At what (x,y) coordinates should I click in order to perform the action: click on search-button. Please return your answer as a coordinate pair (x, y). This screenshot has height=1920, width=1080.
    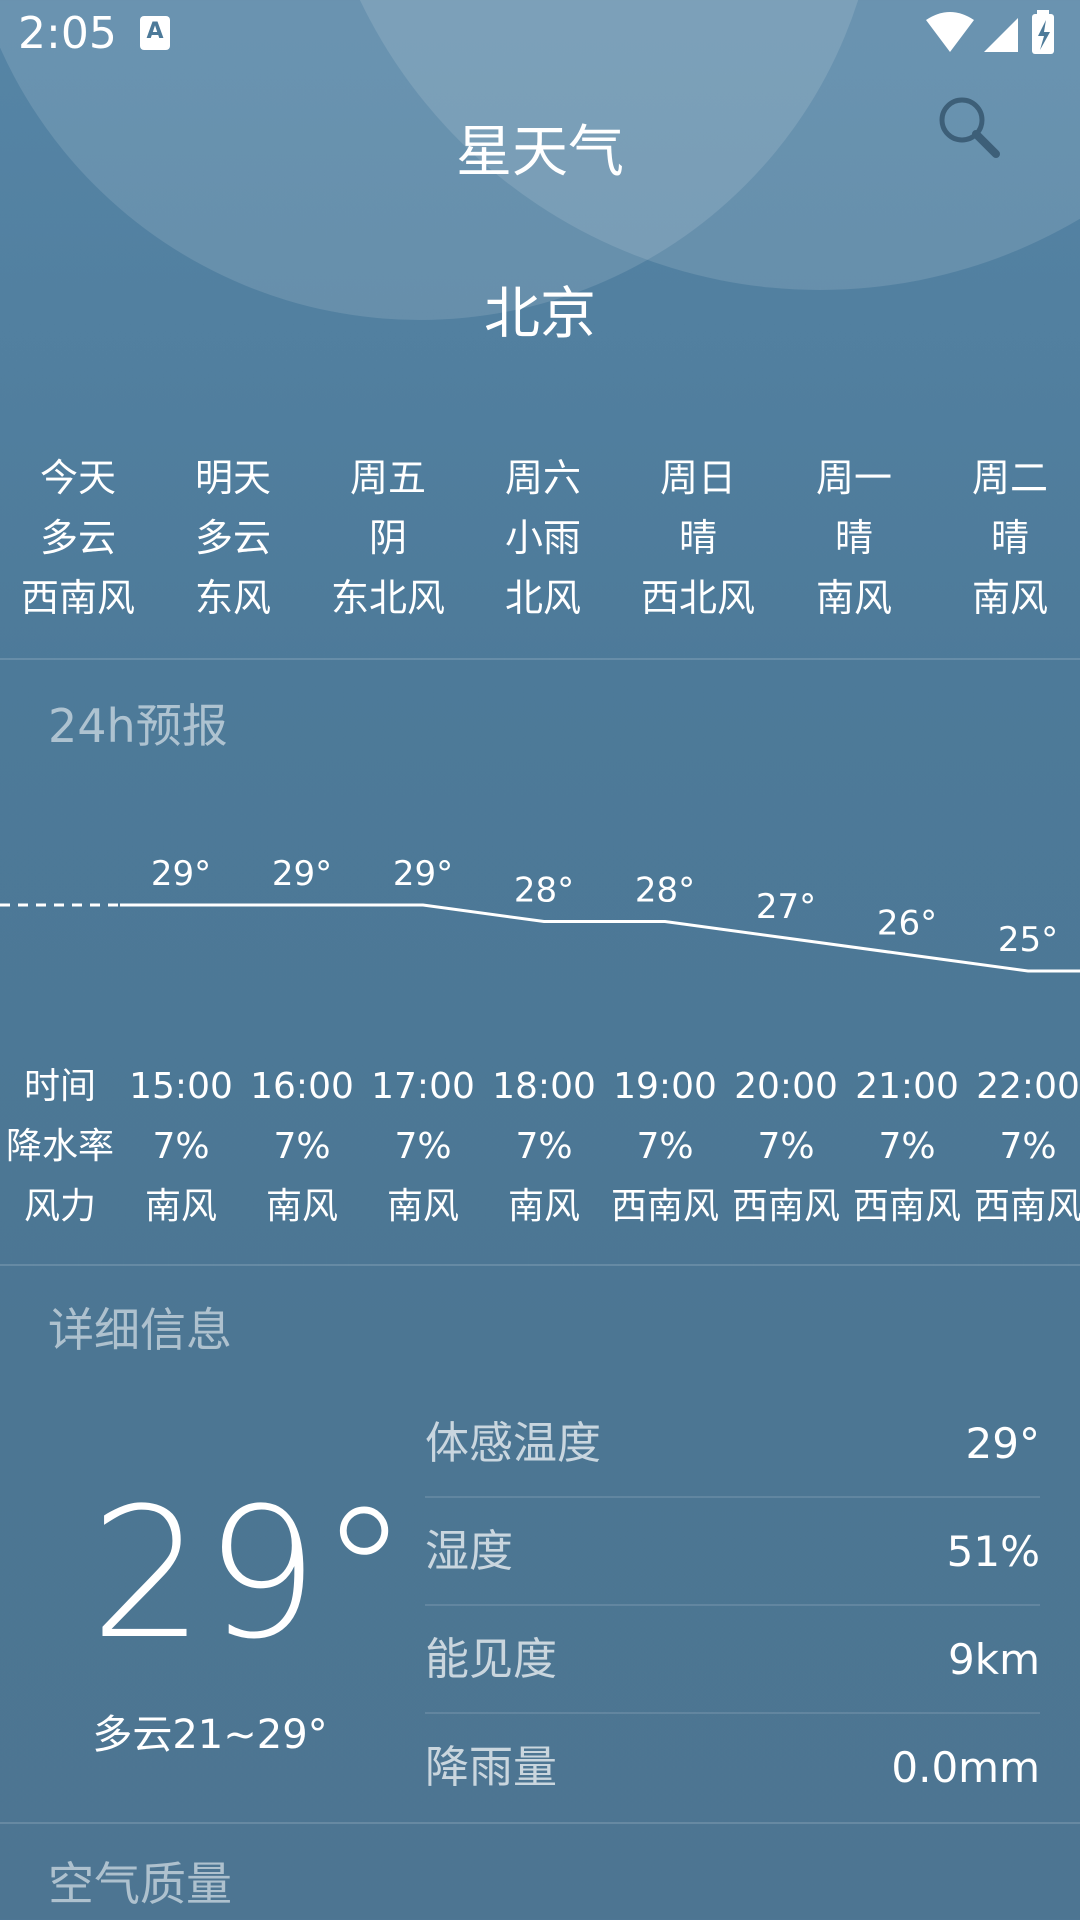
    Looking at the image, I should click on (970, 130).